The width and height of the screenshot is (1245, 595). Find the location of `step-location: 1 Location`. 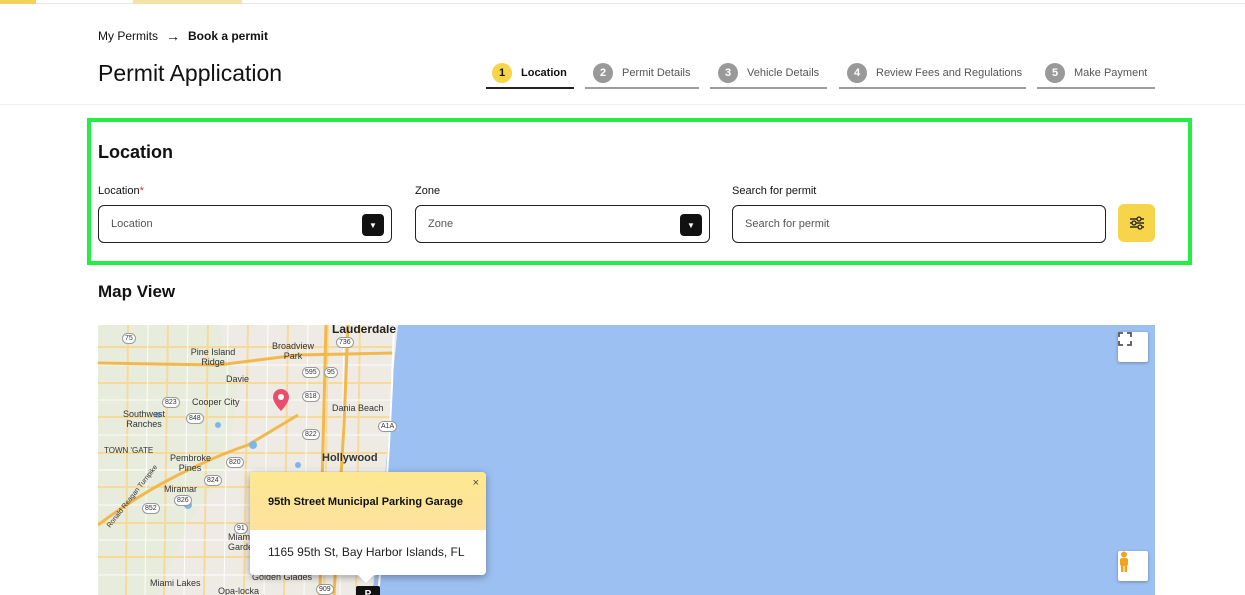

step-location: 1 Location is located at coordinates (530, 74).